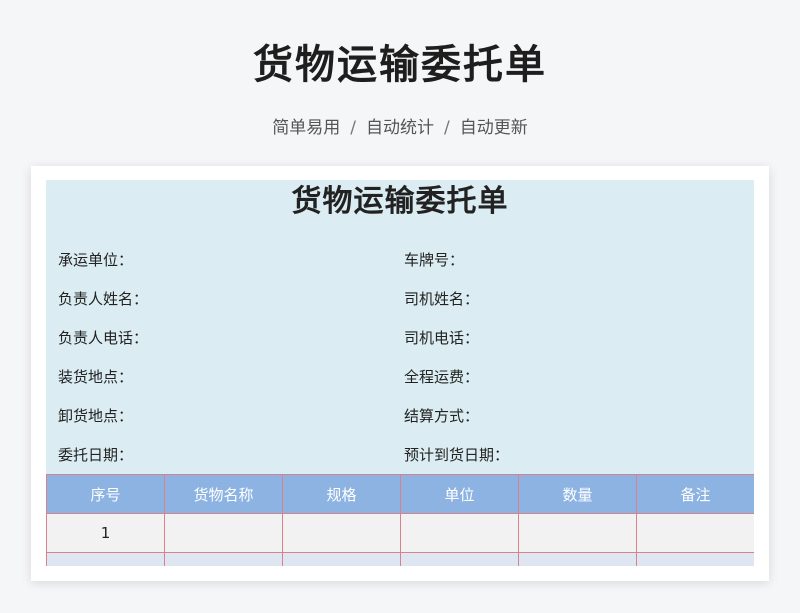 The width and height of the screenshot is (800, 613). What do you see at coordinates (223, 494) in the screenshot?
I see `column-header-goods-name: 货物名称` at bounding box center [223, 494].